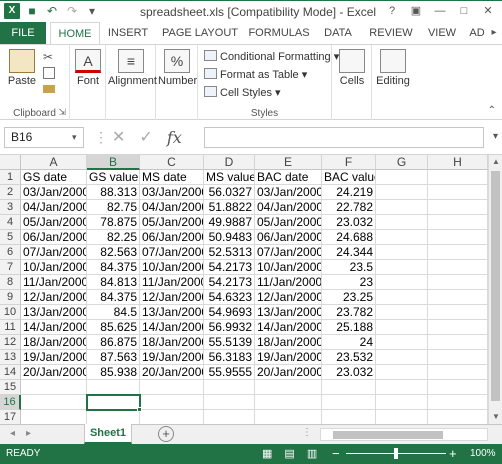 The image size is (502, 464). What do you see at coordinates (349, 387) in the screenshot?
I see `cell-f15` at bounding box center [349, 387].